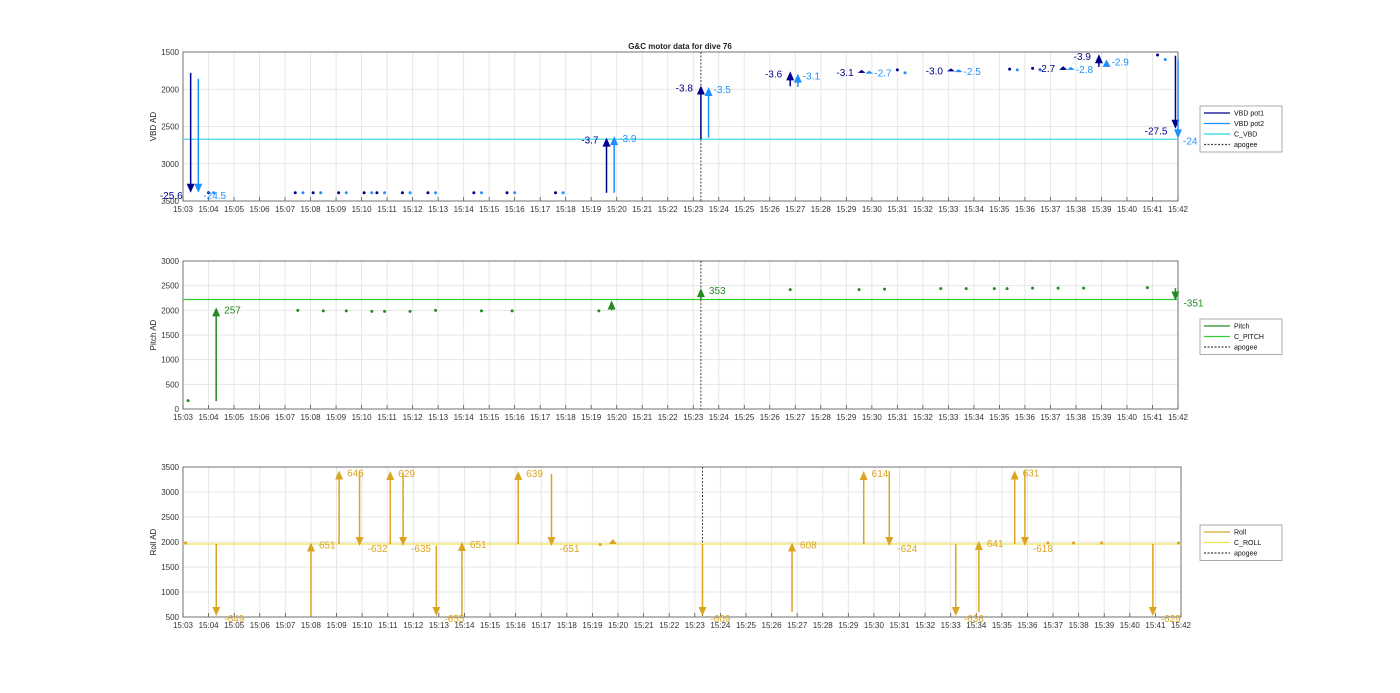 This screenshot has width=1400, height=693. Describe the element at coordinates (974, 619) in the screenshot. I see `arrow-label: -636` at that location.